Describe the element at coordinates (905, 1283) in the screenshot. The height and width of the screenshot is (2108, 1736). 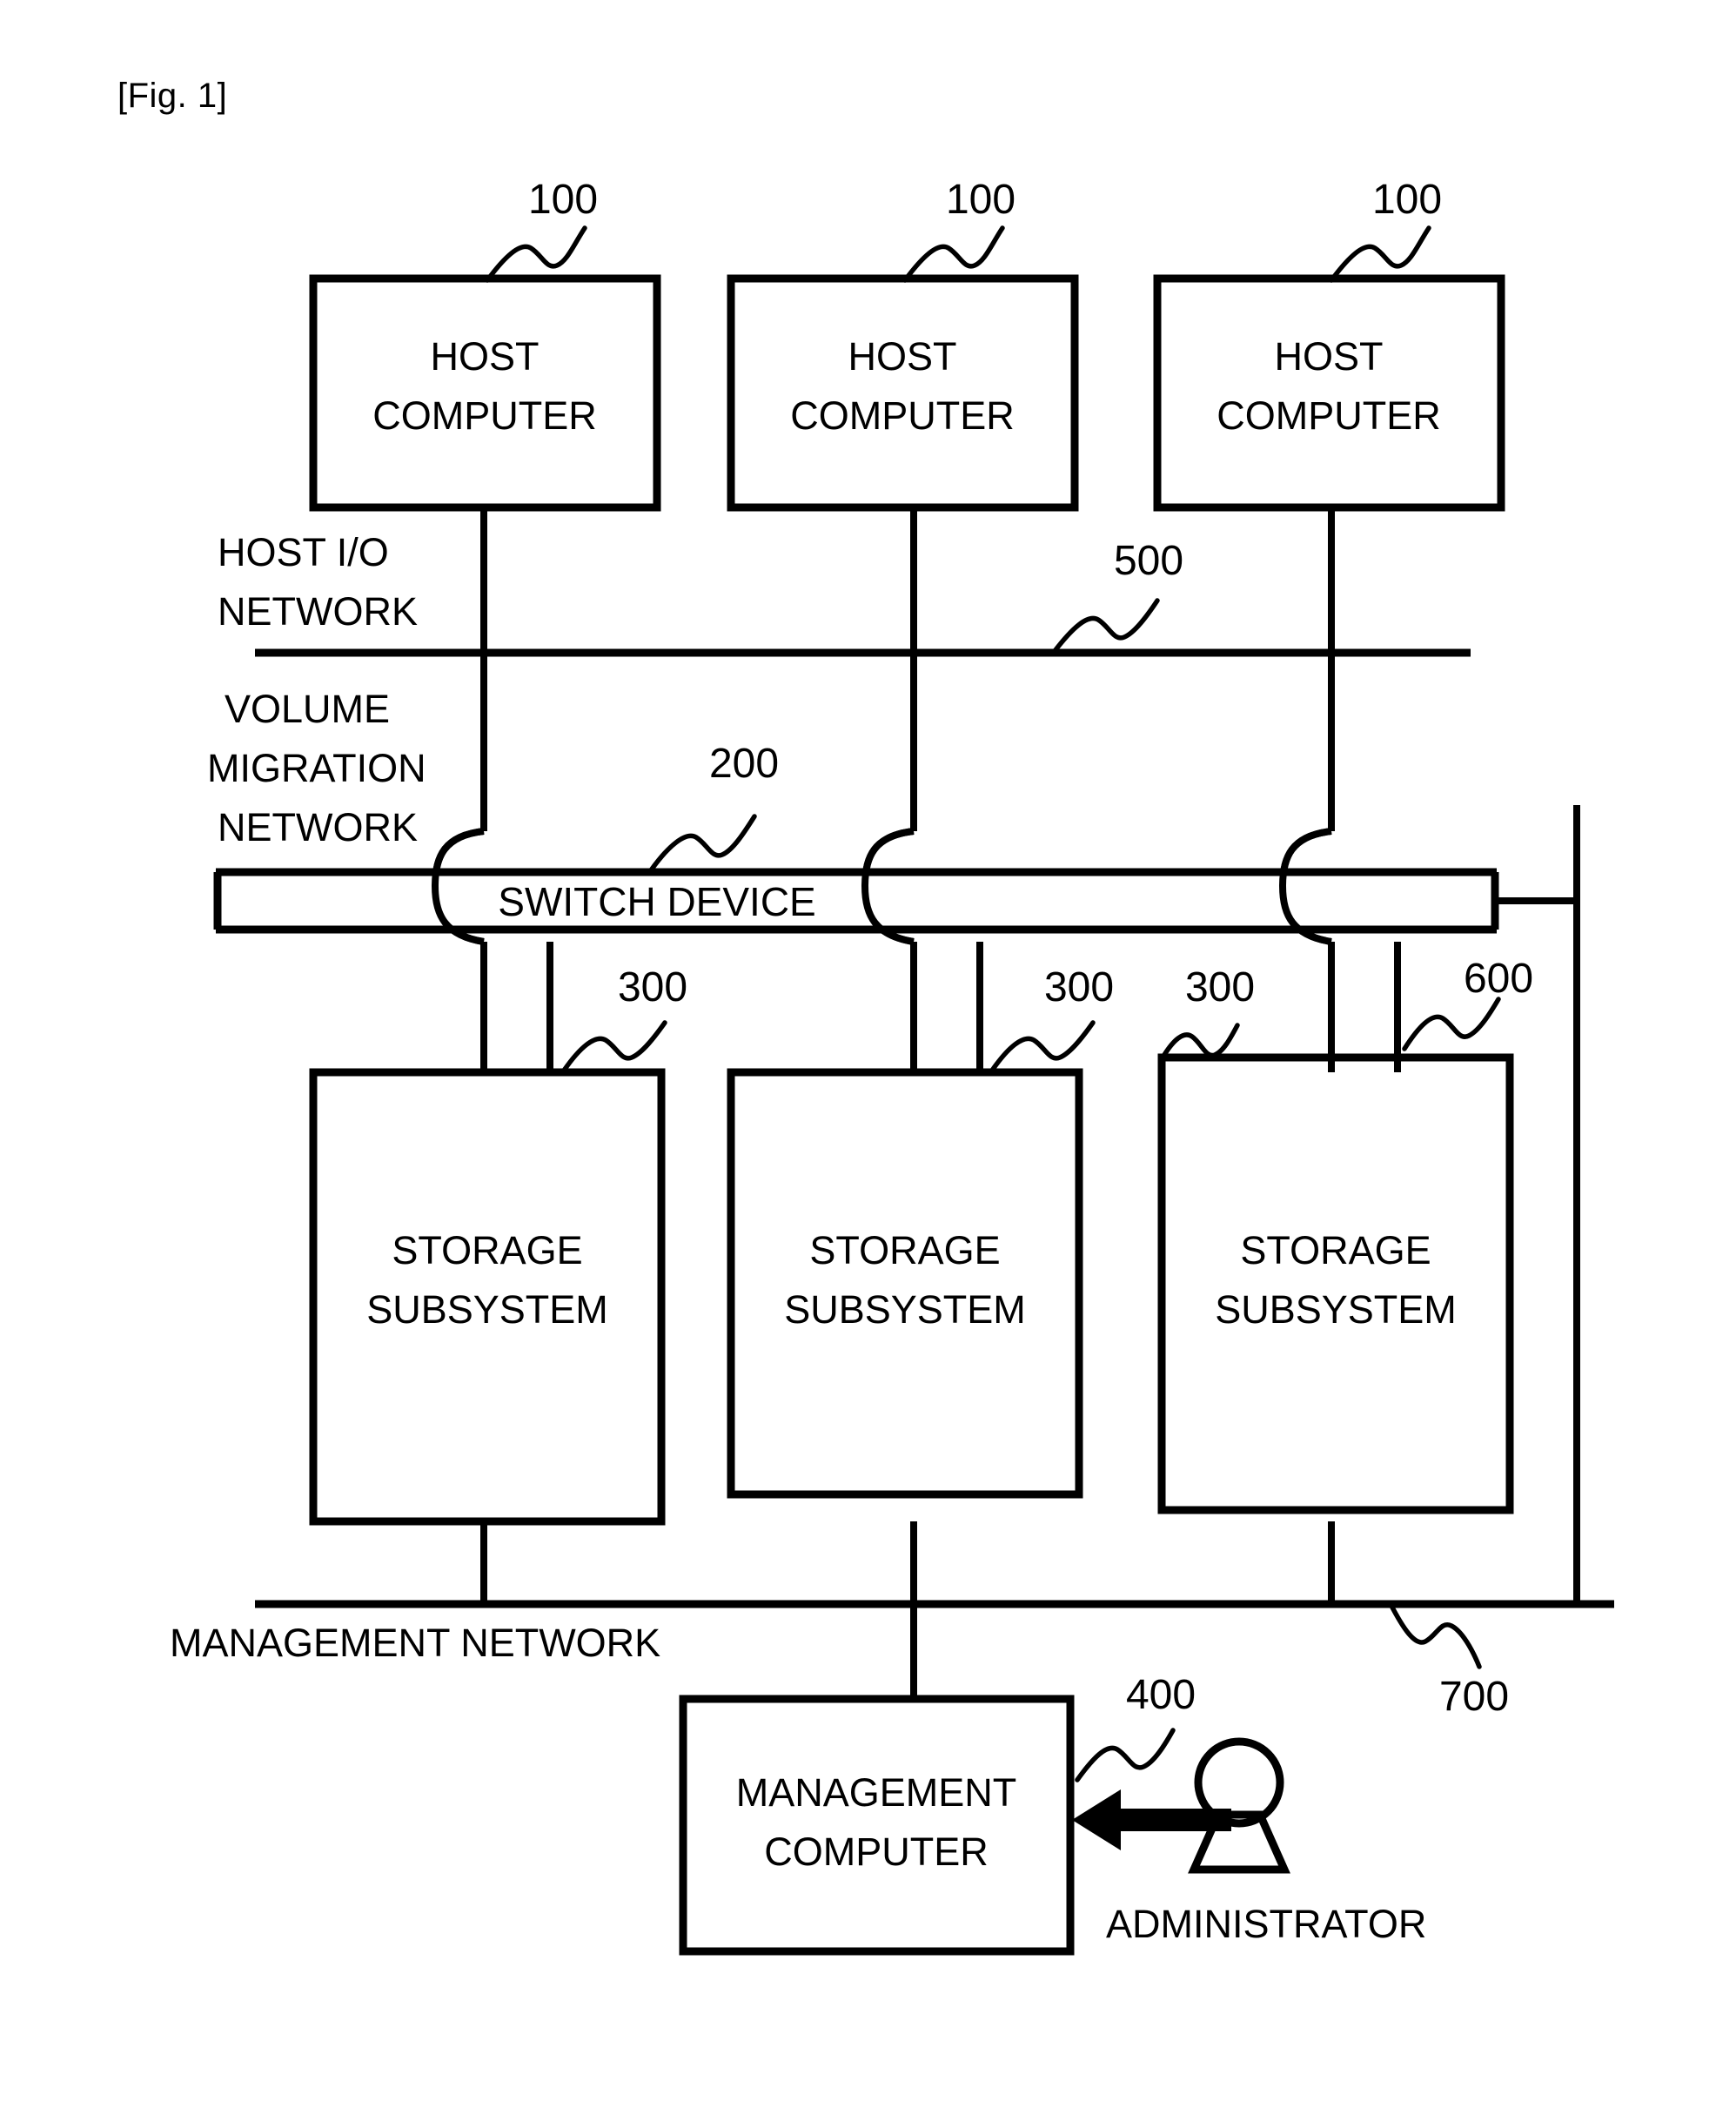
I see `storage-subsystem-2: STORAGE SUBSYSTEM` at that location.